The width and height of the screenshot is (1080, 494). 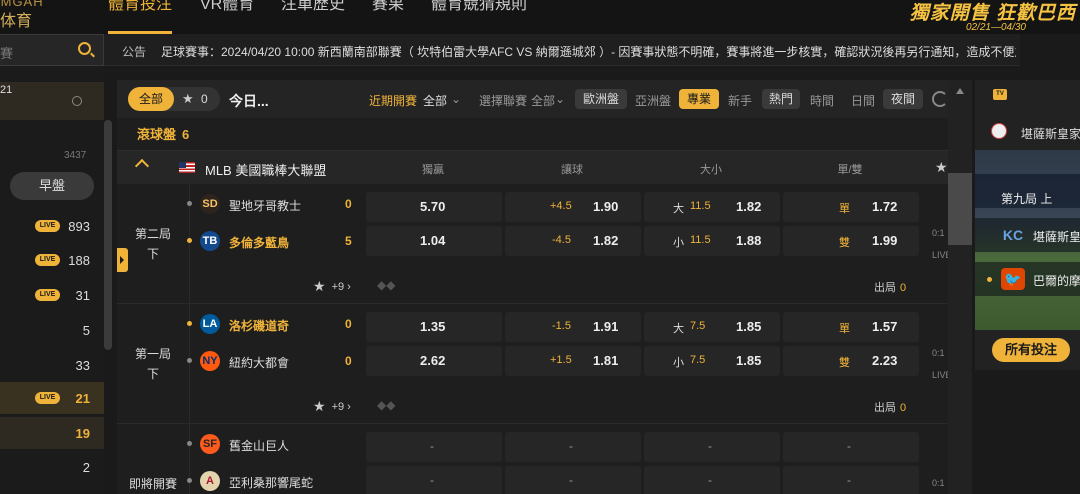 I want to click on odds-odd-even: 雙 1.99, so click(x=851, y=241).